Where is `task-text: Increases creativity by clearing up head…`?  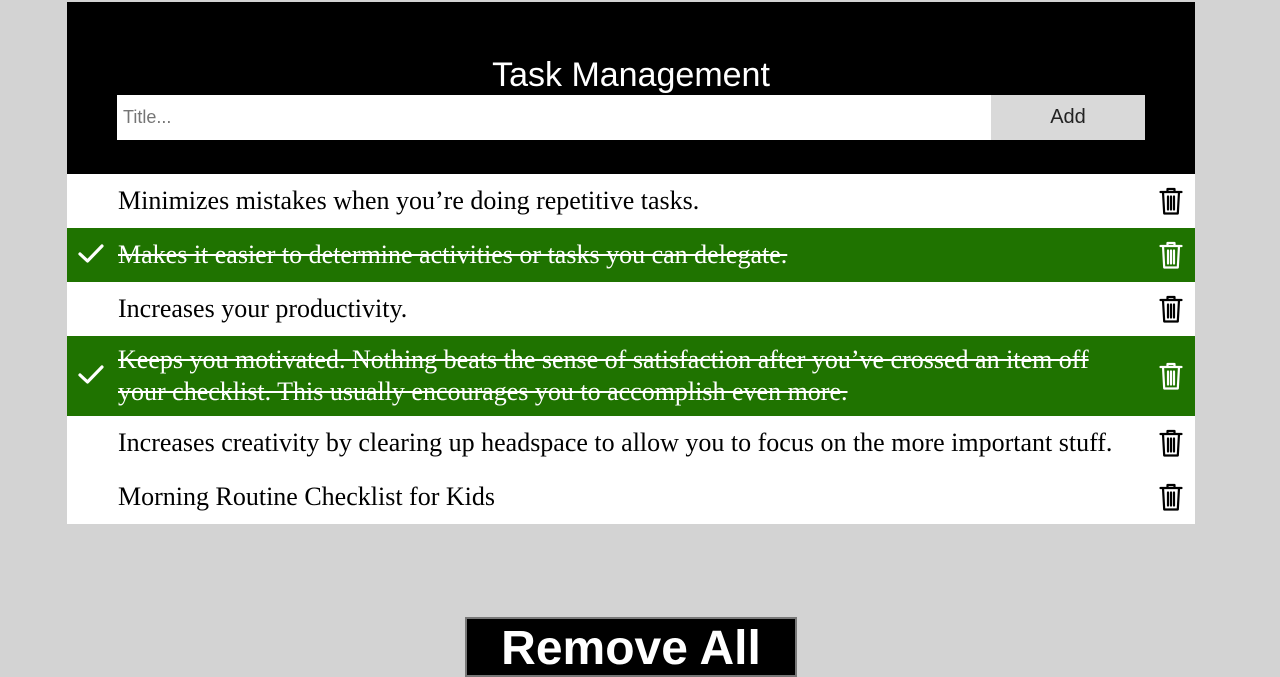
task-text: Increases creativity by clearing up head… is located at coordinates (615, 442).